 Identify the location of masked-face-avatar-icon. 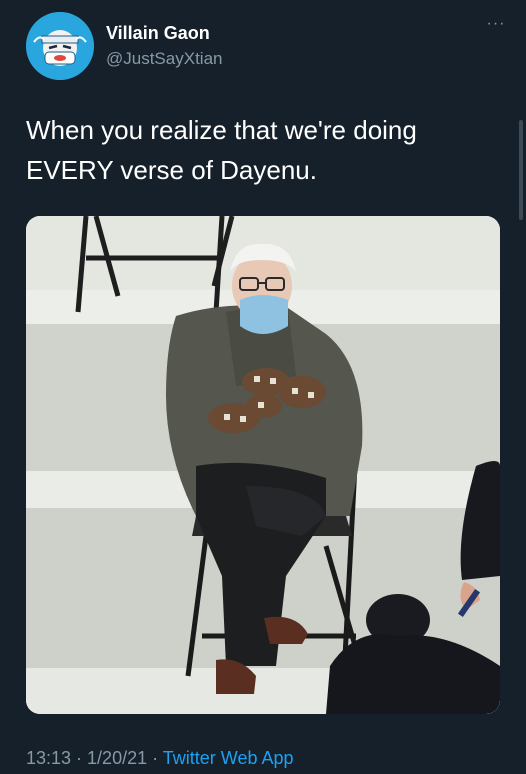
(60, 46).